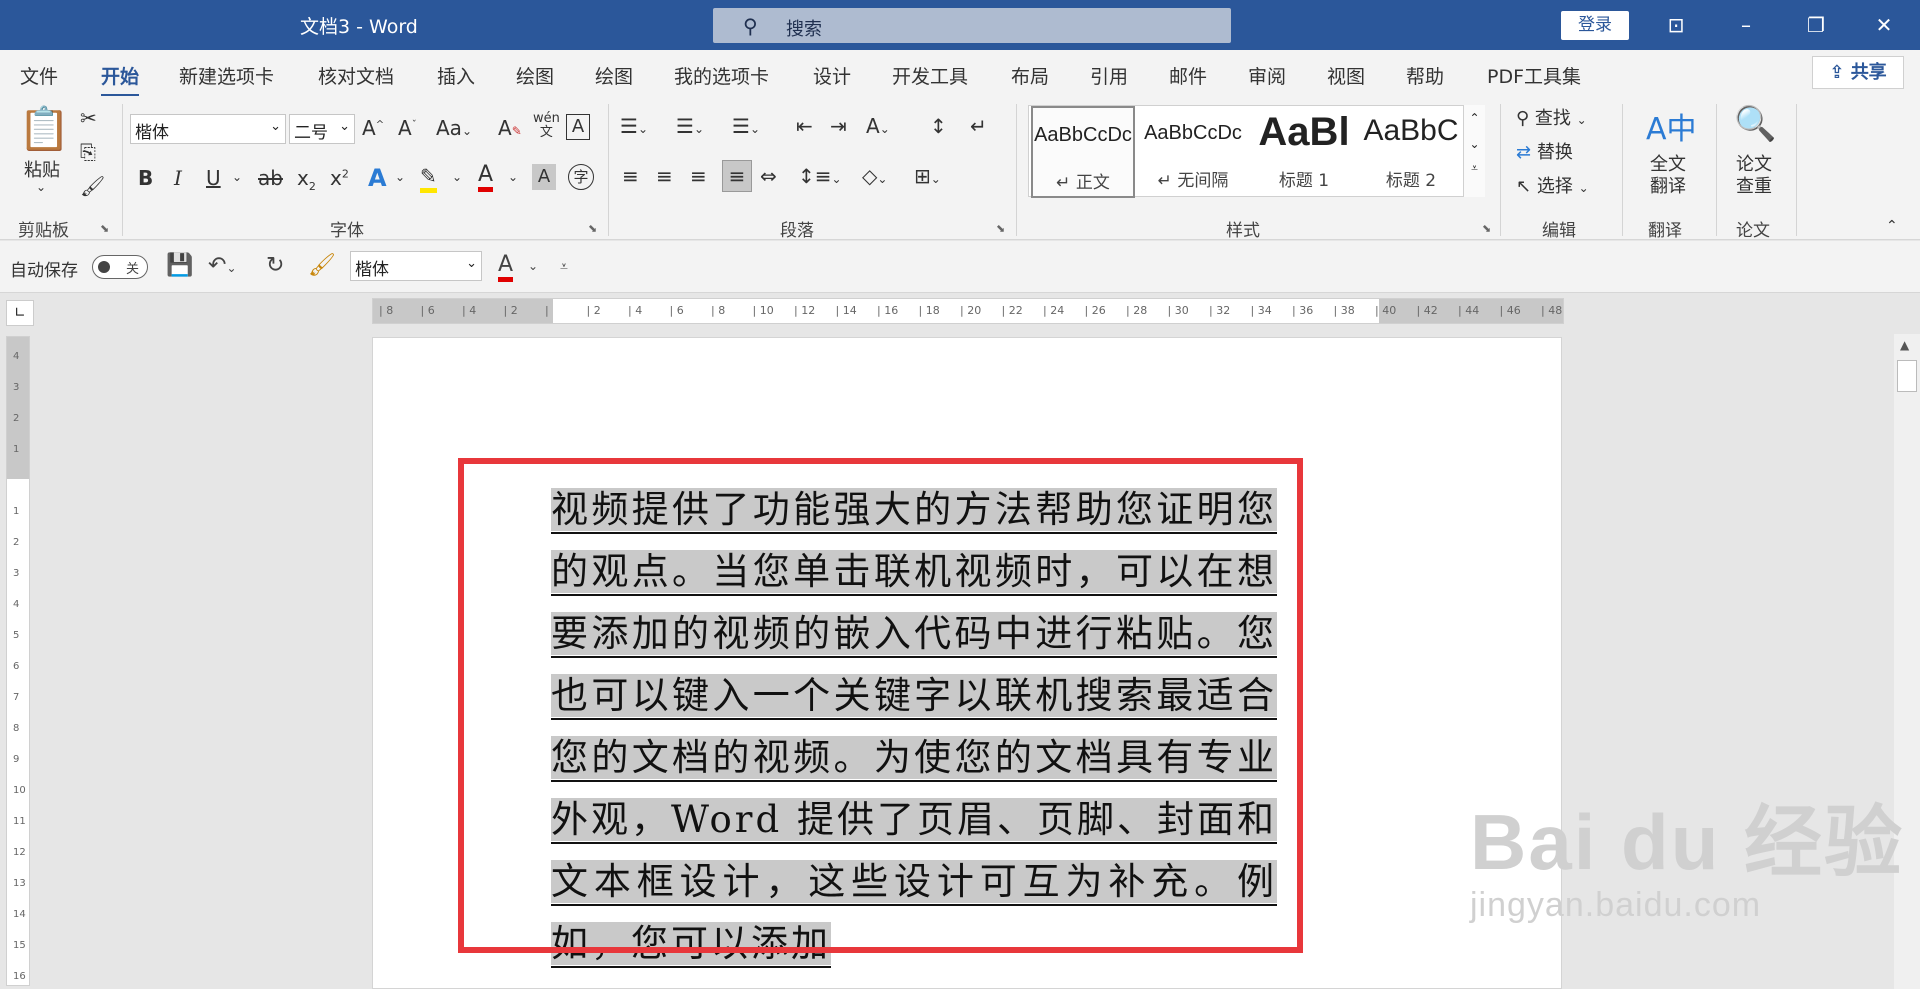 The width and height of the screenshot is (1920, 989). Describe the element at coordinates (737, 176) in the screenshot. I see `justify-icon: ≡` at that location.